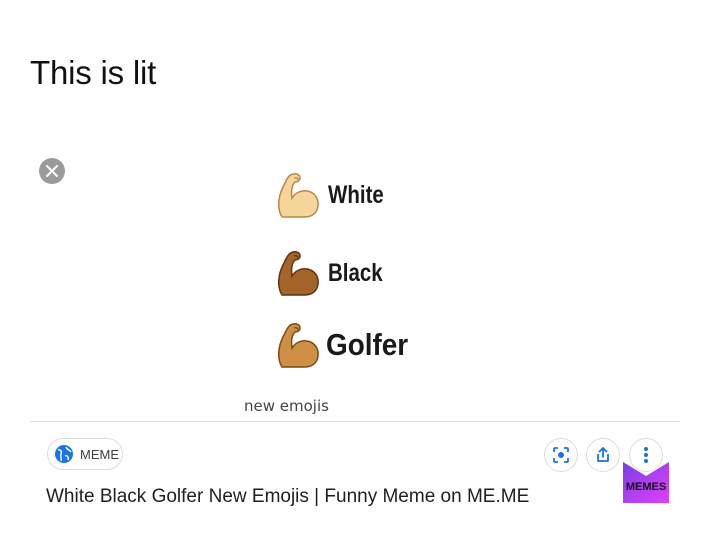 This screenshot has width=710, height=543. Describe the element at coordinates (298, 273) in the screenshot. I see `flexed-biceps-dark-icon` at that location.